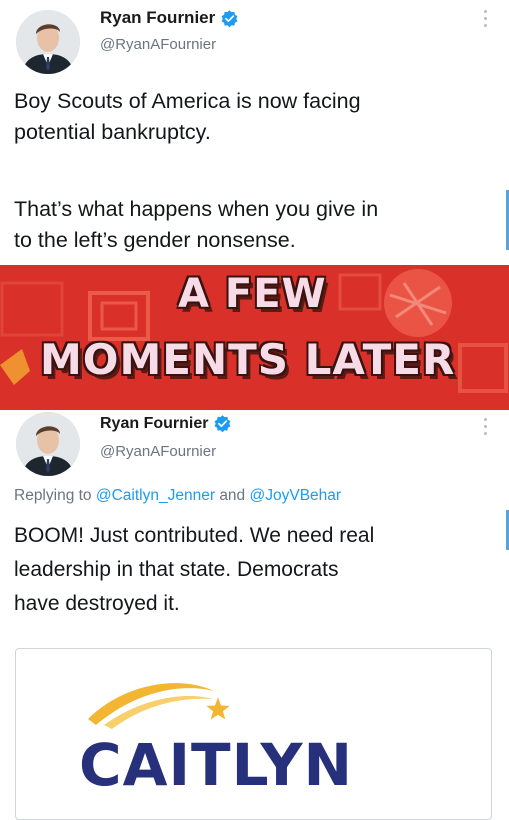  Describe the element at coordinates (194, 535) in the screenshot. I see `tweet-text-line: BOOM! Just contributed. We need real` at that location.